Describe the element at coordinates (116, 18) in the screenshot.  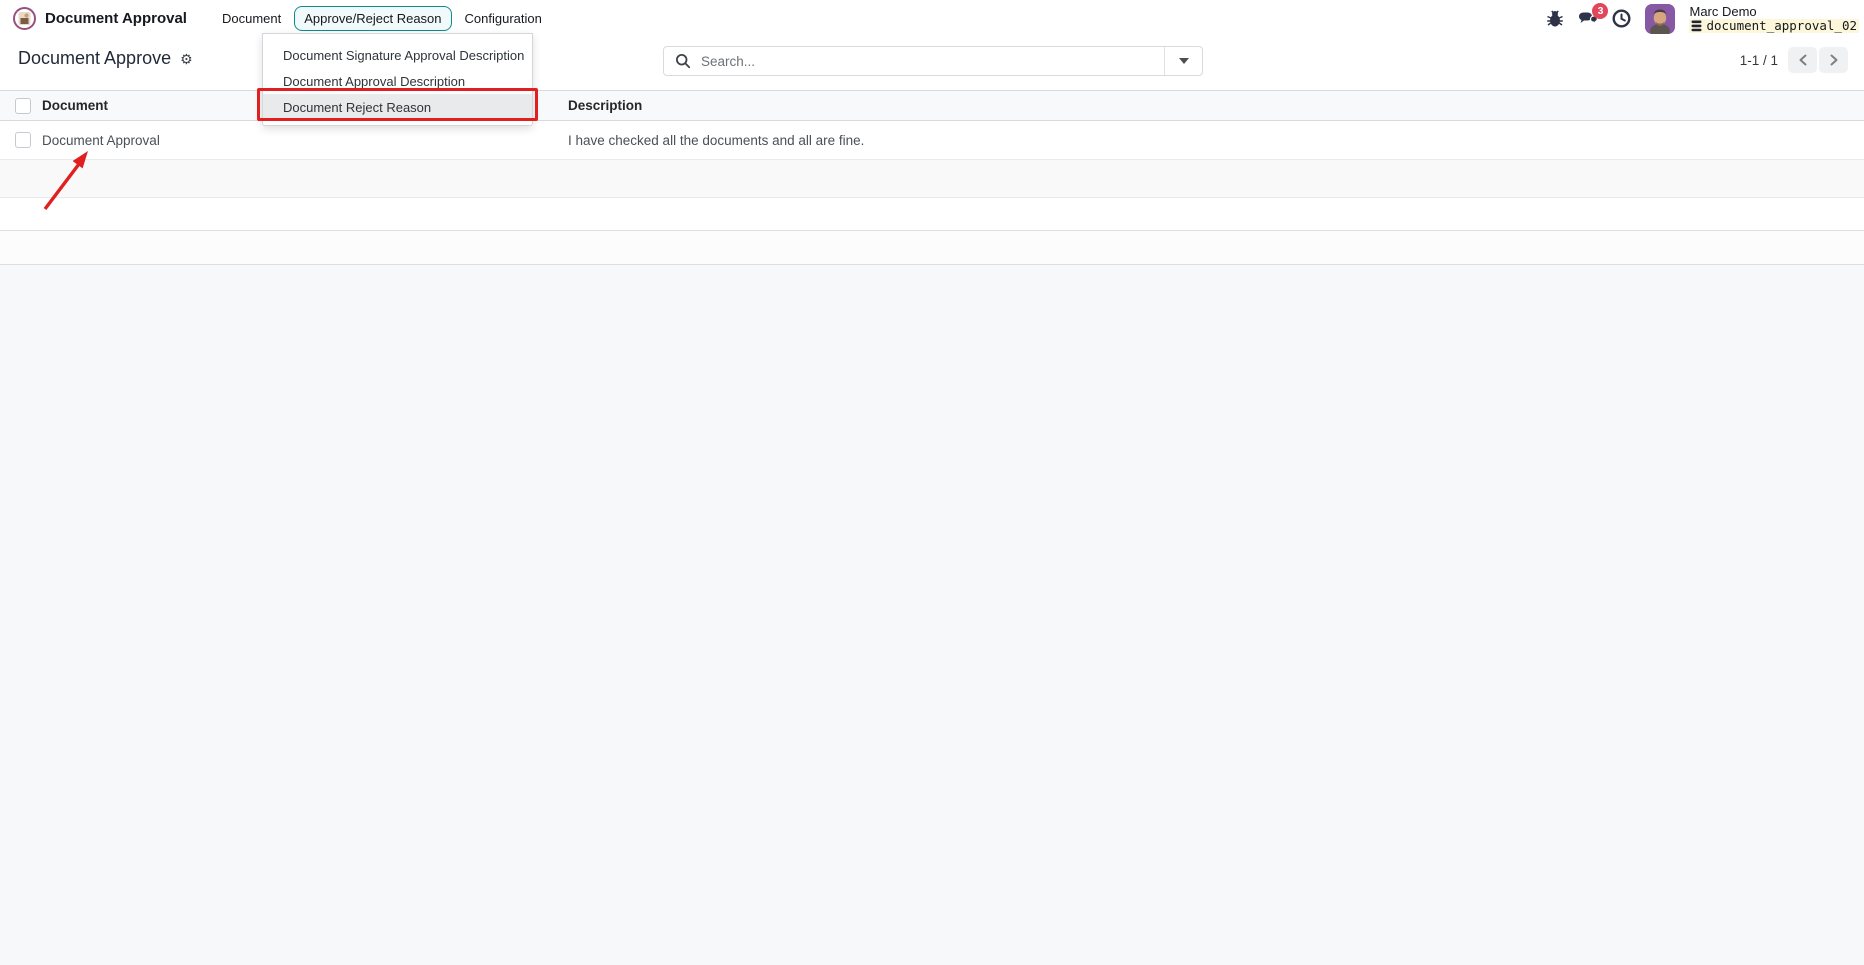
I see `app-brand-title: Document Approval` at that location.